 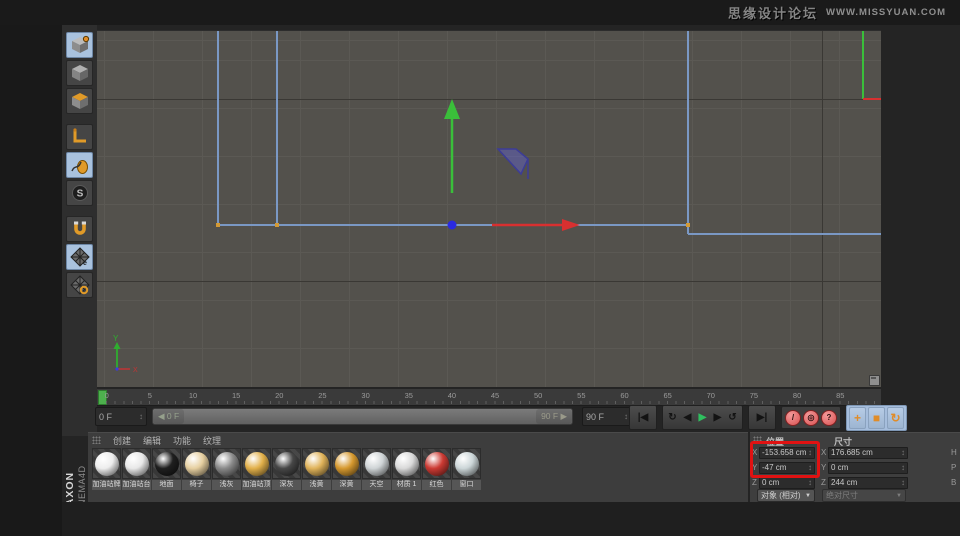 What do you see at coordinates (79, 257) in the screenshot?
I see `points-mode-button: e` at bounding box center [79, 257].